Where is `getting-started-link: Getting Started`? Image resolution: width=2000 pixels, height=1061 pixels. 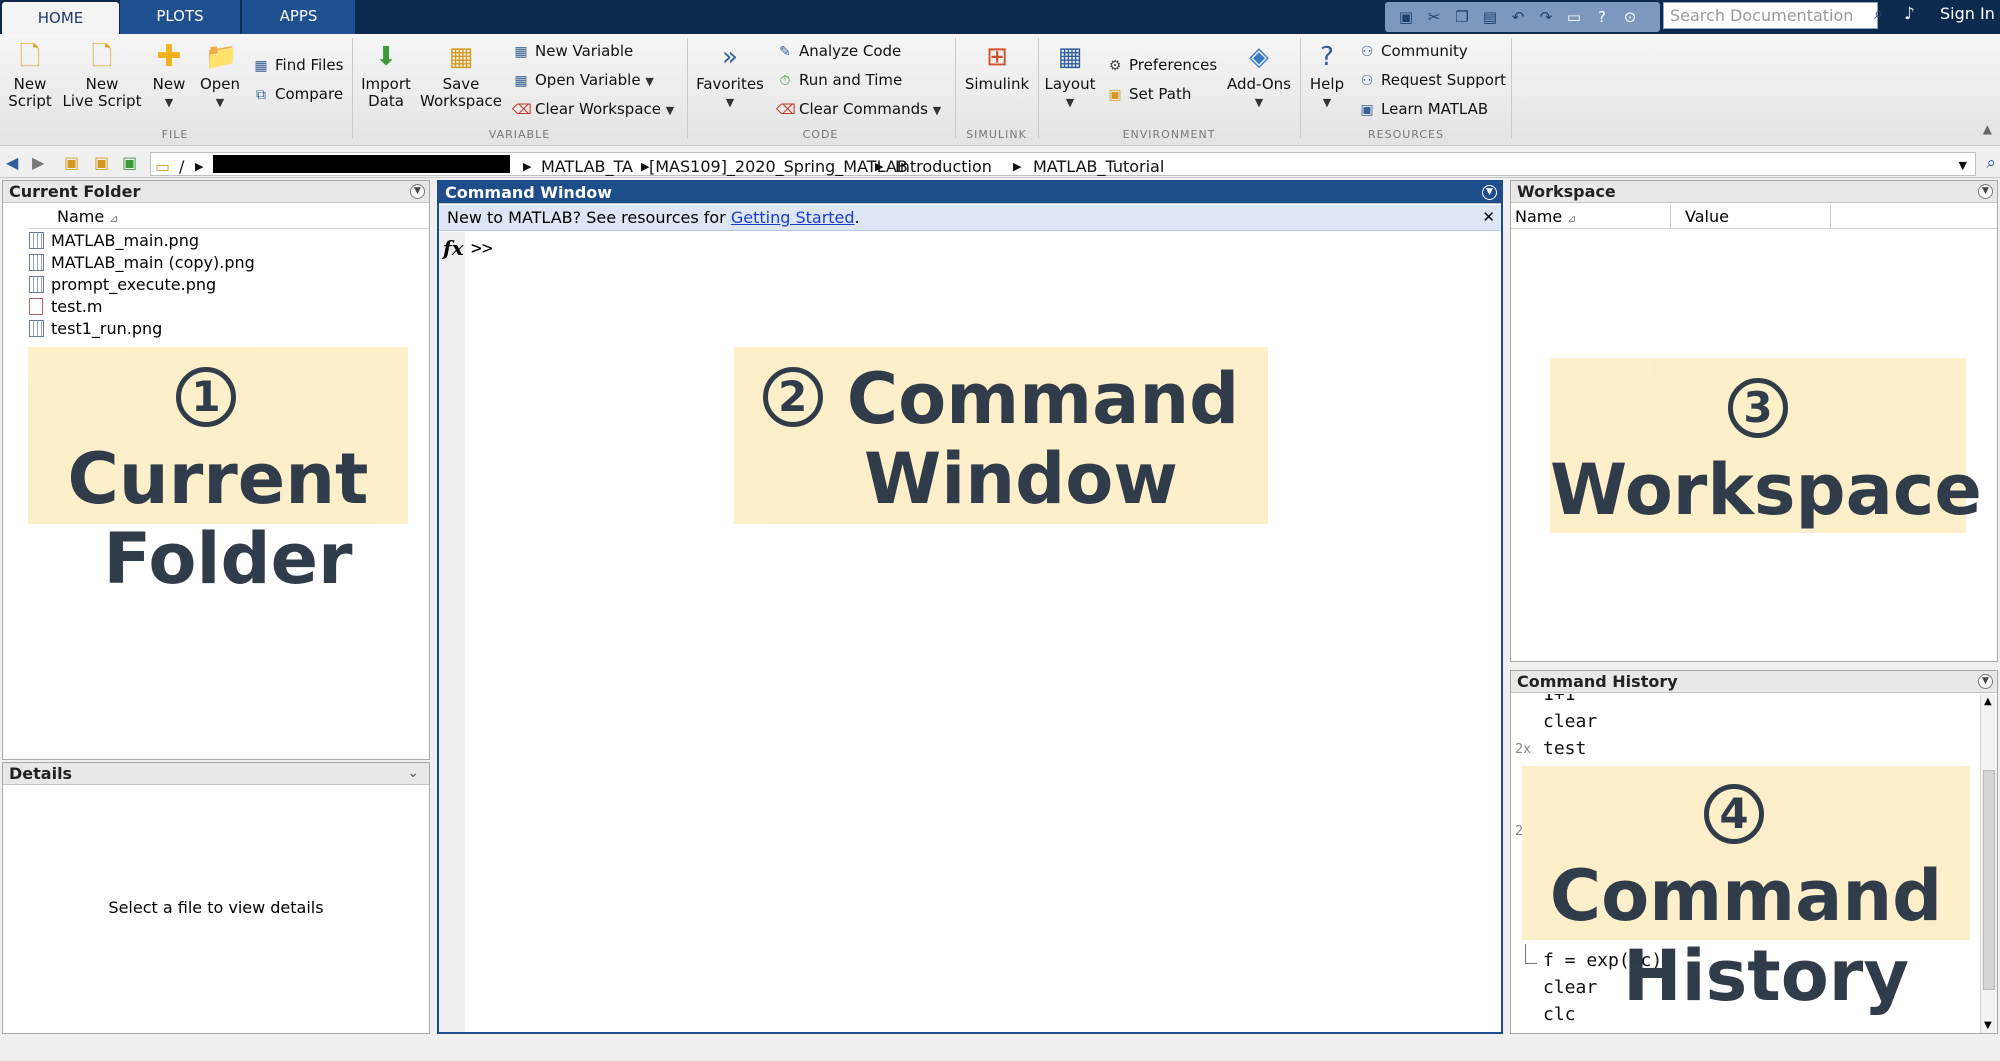
getting-started-link: Getting Started is located at coordinates (793, 217).